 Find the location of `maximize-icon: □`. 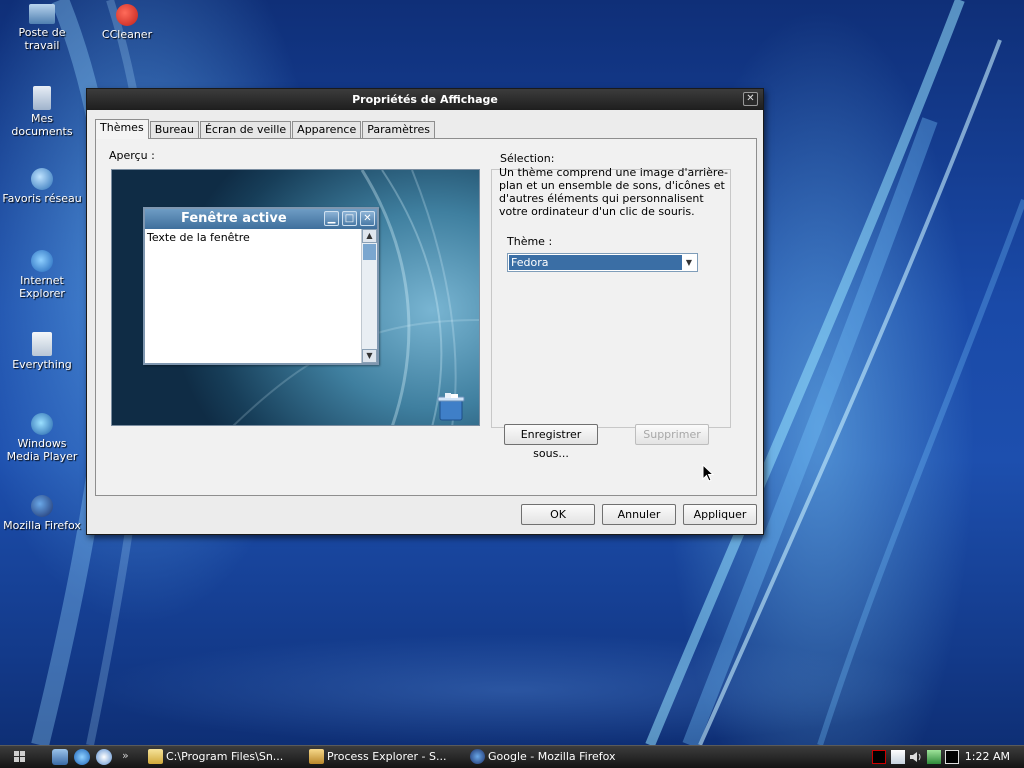

maximize-icon: □ is located at coordinates (349, 218).